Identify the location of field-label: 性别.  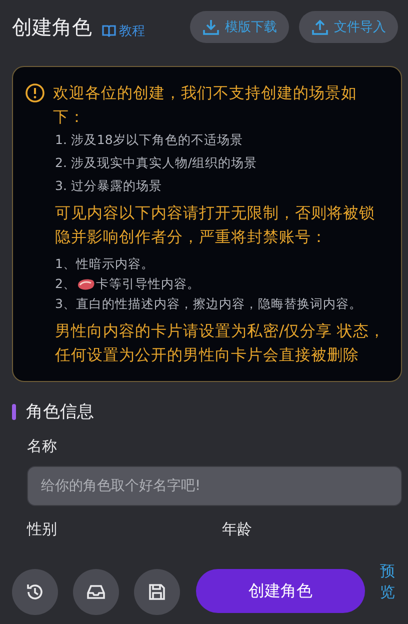
(42, 529).